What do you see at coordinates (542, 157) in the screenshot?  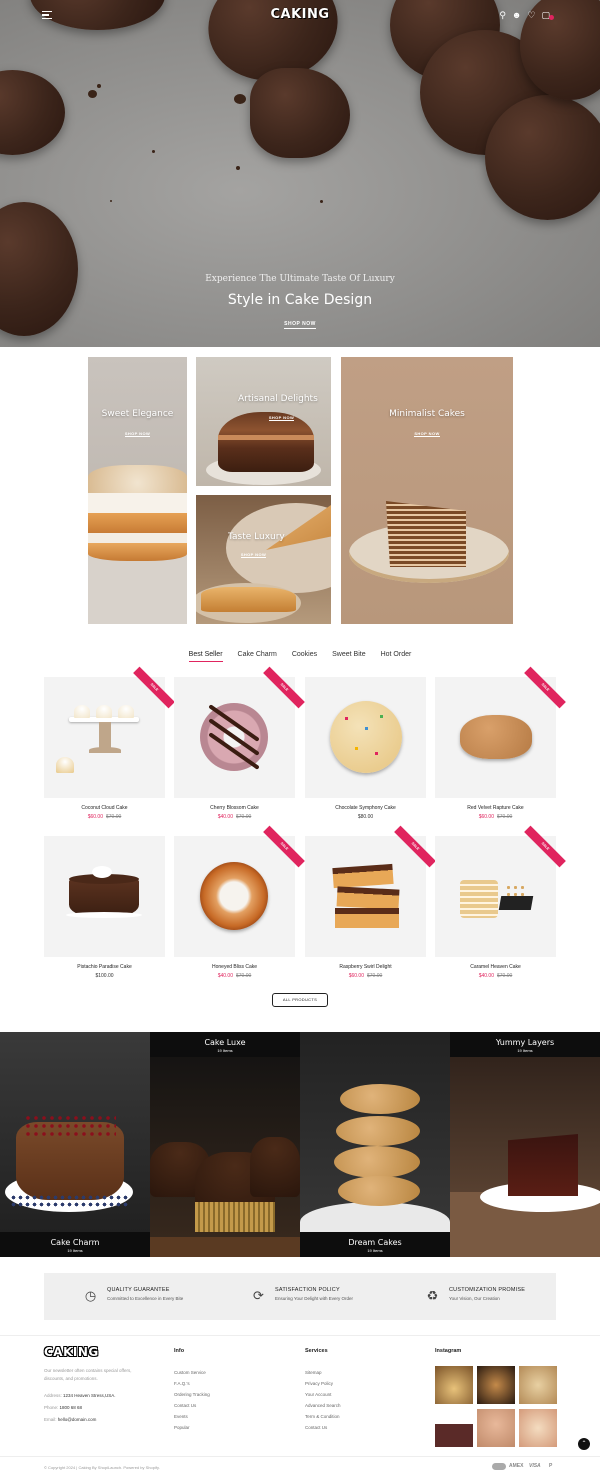 I see `cookie-image` at bounding box center [542, 157].